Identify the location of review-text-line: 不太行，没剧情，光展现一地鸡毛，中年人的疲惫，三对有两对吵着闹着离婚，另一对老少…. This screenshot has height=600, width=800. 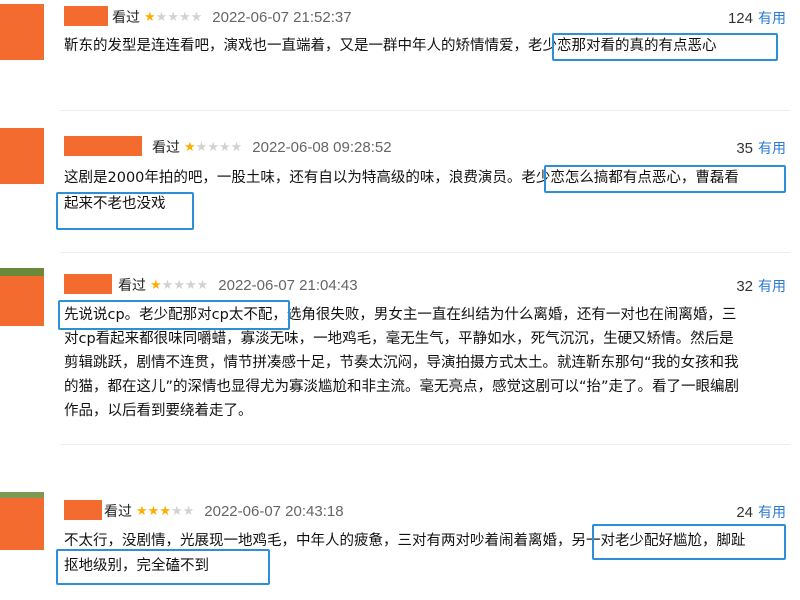
(405, 541).